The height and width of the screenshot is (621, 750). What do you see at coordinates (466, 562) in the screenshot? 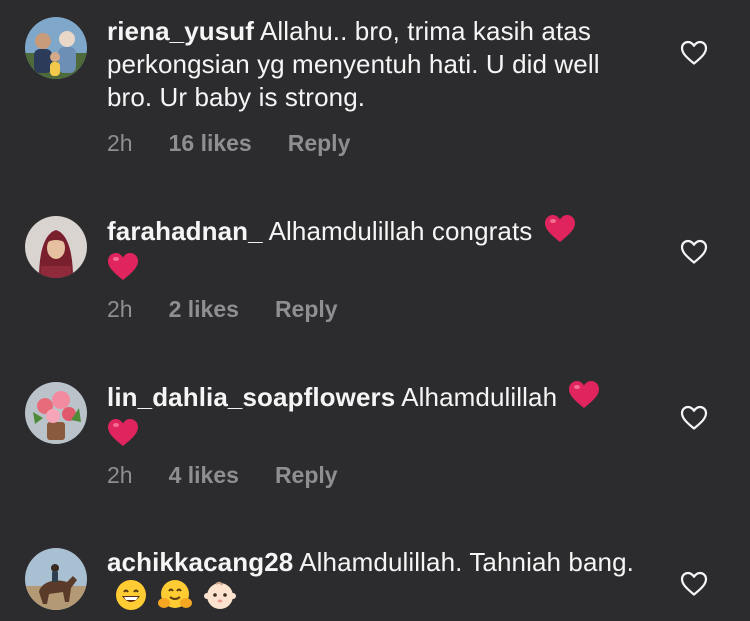
I see `comment-text: Alhamdulillah. Tahniah bang.` at bounding box center [466, 562].